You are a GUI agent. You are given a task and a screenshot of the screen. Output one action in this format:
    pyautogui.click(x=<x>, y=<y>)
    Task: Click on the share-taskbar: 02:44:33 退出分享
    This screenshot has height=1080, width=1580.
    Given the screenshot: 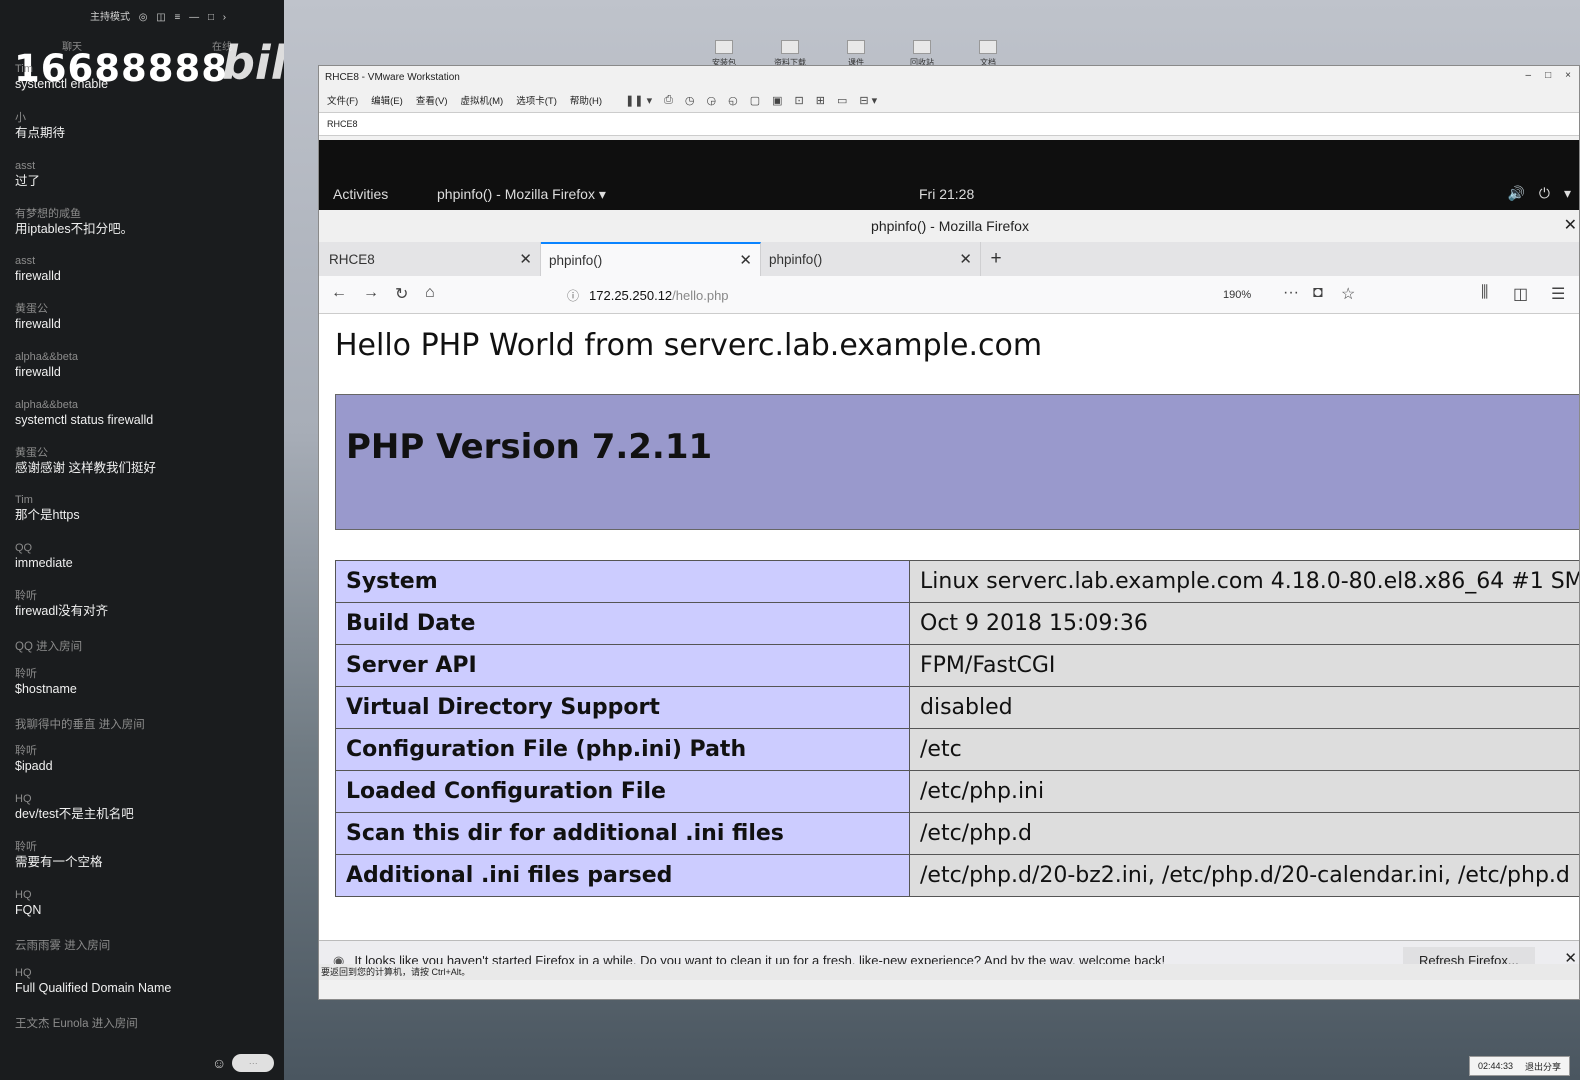 What is the action you would take?
    pyautogui.click(x=1519, y=1066)
    